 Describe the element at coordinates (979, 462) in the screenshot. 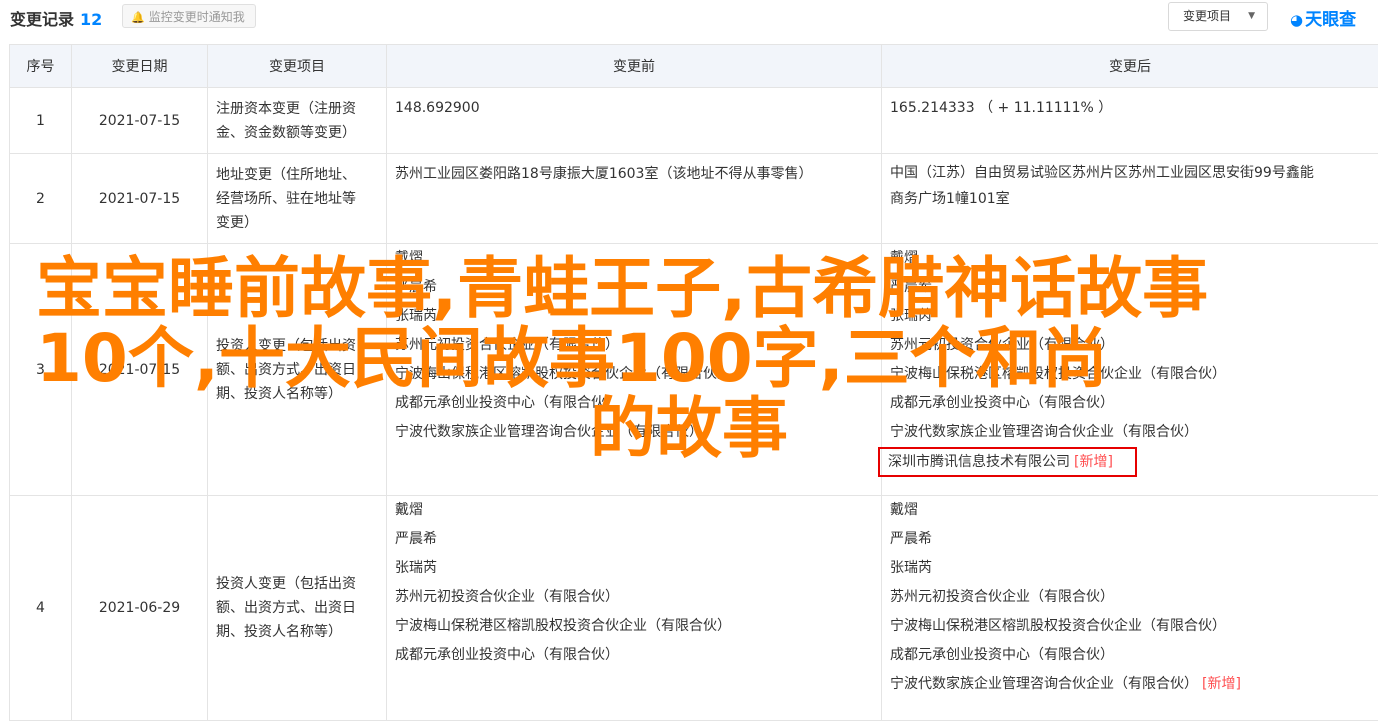

I see `investor-link: 深圳市腾讯信息技术有限公司` at that location.